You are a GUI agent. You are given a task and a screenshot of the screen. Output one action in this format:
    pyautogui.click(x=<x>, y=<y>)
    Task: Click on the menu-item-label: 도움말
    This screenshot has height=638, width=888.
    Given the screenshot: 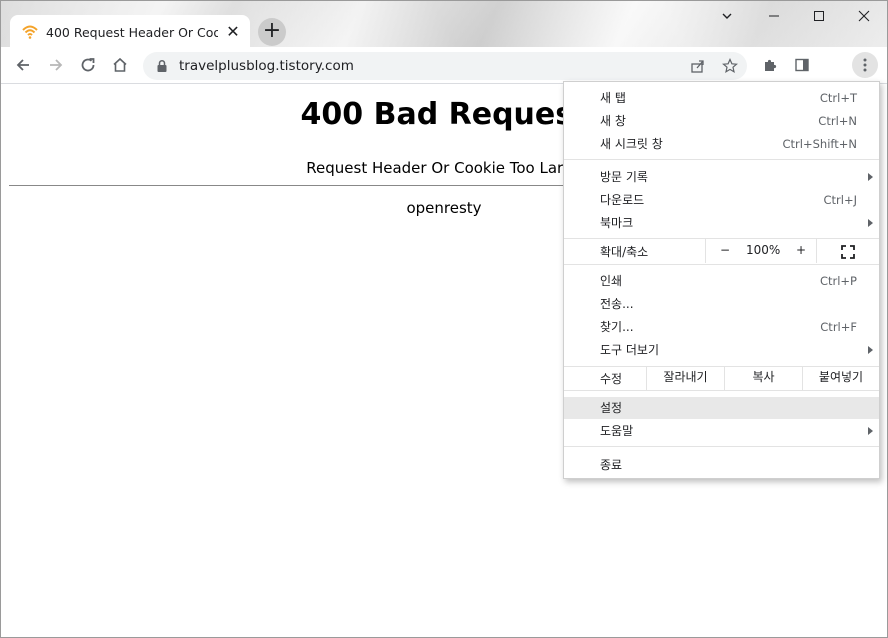 What is the action you would take?
    pyautogui.click(x=617, y=431)
    